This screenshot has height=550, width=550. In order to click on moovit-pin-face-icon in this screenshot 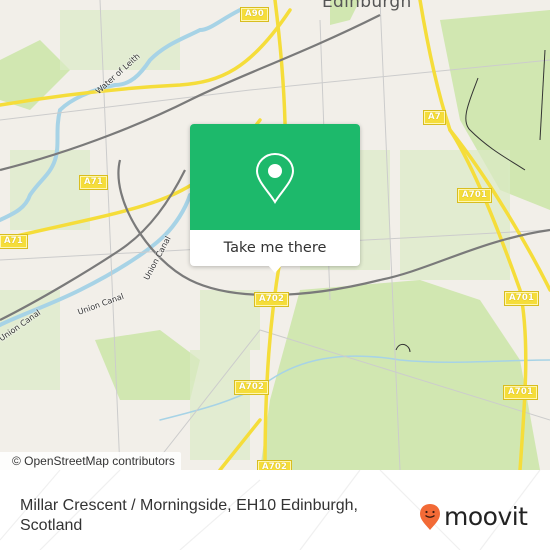, I will do `click(430, 517)`.